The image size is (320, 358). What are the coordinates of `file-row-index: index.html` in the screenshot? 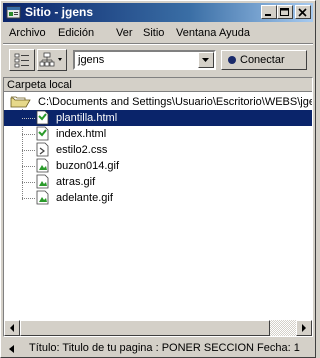 It's located at (158, 134).